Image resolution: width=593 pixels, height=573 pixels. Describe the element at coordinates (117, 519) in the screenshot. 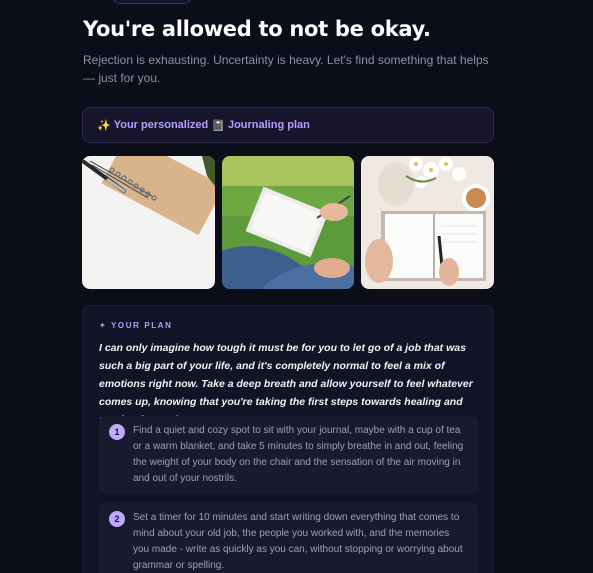

I see `step-number-badge: 2` at that location.